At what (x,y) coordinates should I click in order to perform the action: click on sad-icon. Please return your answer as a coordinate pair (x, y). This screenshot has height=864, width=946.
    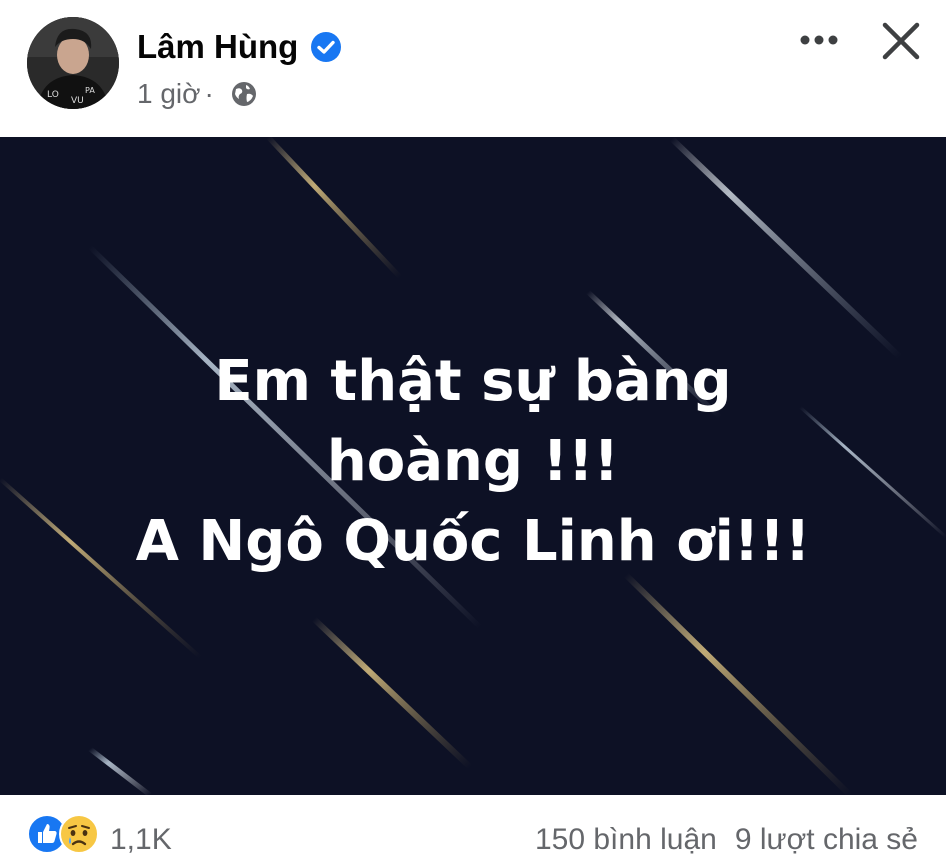
    Looking at the image, I should click on (79, 834).